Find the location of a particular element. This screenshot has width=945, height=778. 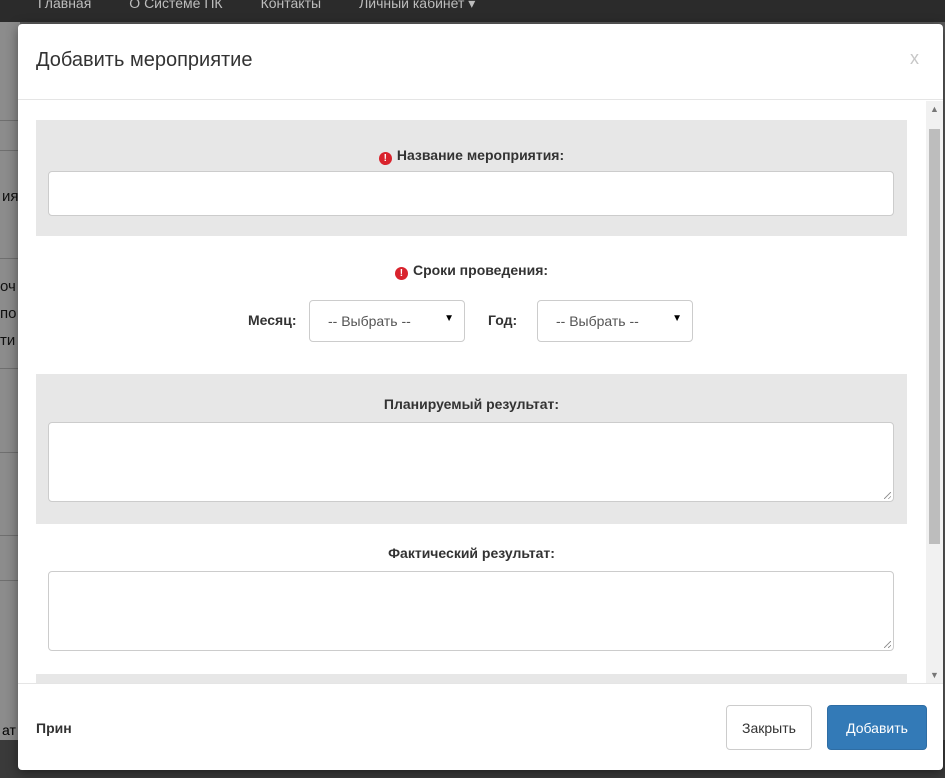

bg-fragment: ия is located at coordinates (10, 196).